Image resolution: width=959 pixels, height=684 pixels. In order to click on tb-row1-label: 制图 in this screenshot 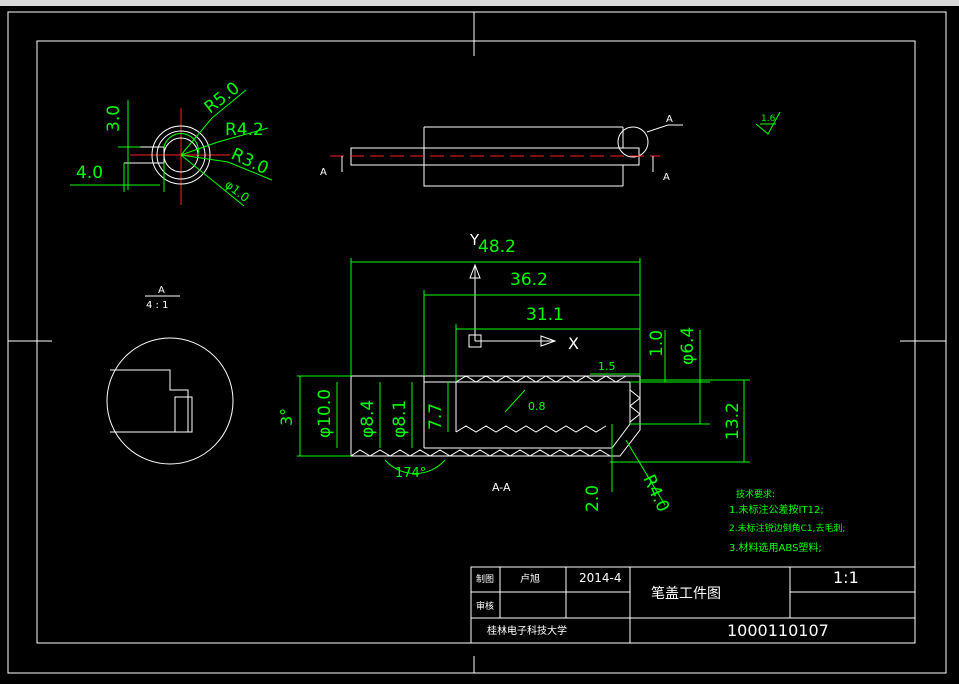, I will do `click(485, 579)`.